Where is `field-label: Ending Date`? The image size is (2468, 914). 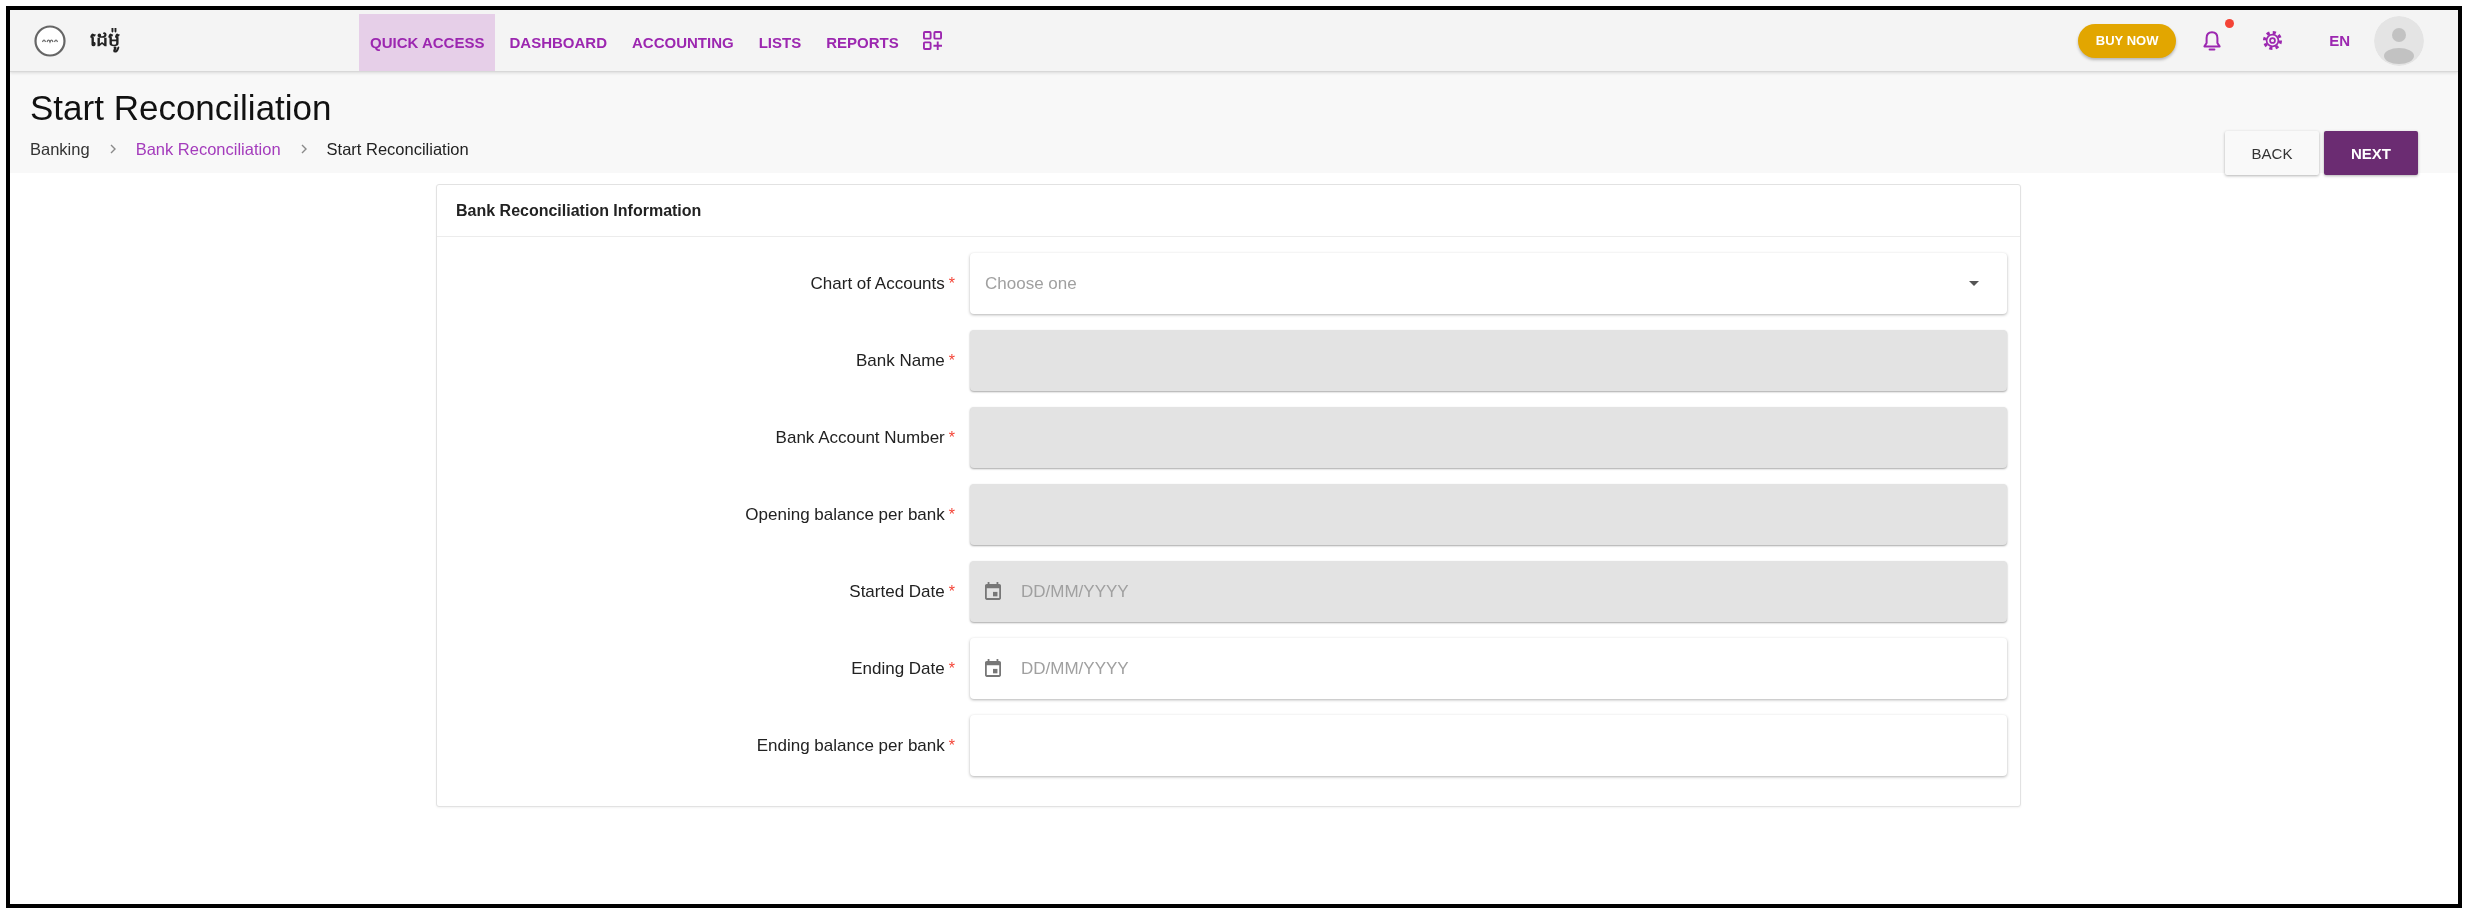
field-label: Ending Date is located at coordinates (898, 668).